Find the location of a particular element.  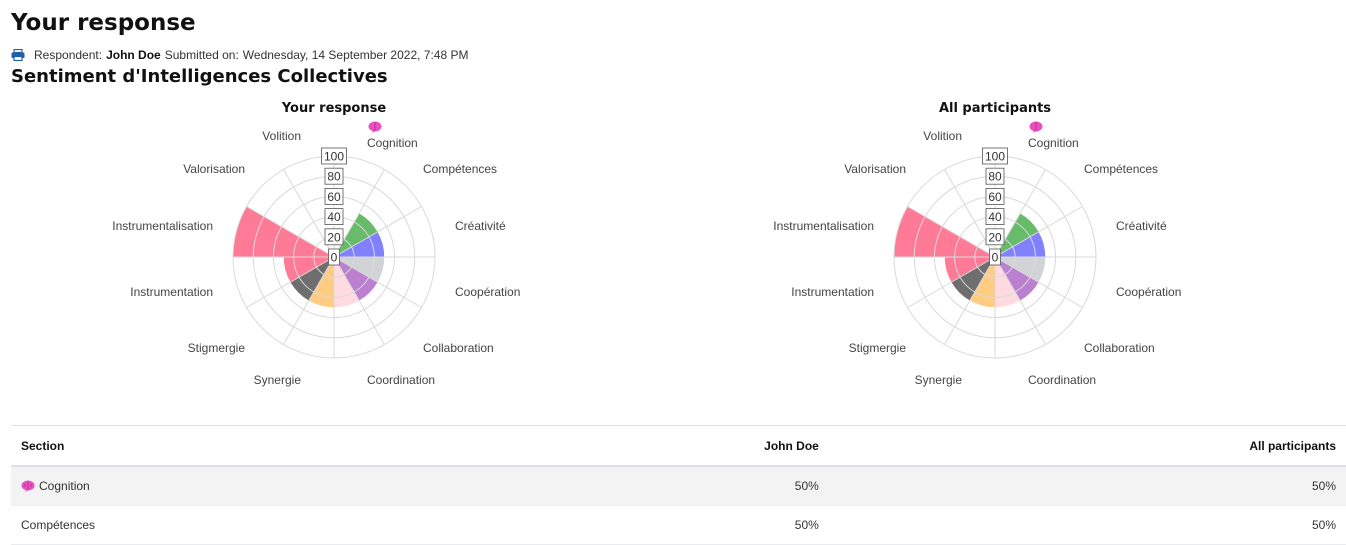

col-header-section: Section is located at coordinates (239, 446).